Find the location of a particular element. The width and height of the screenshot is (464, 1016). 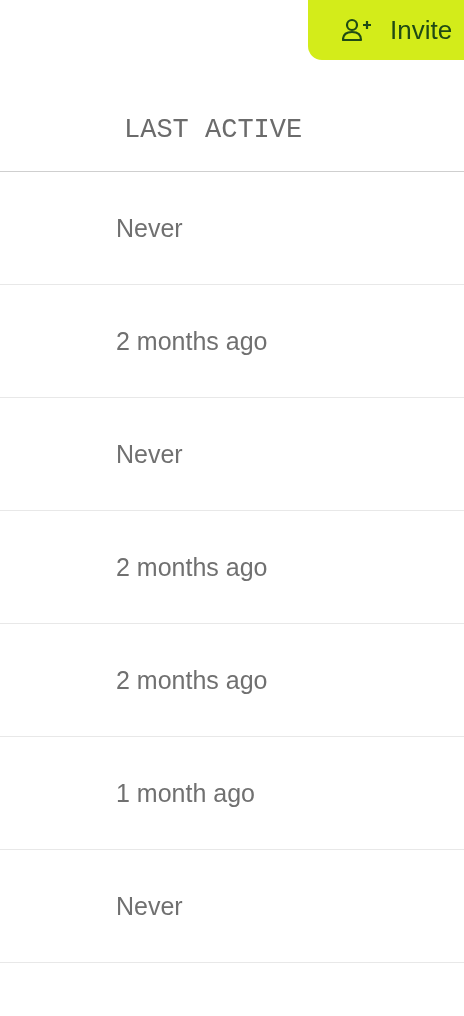

table-cell: 1 month ago is located at coordinates (185, 793).